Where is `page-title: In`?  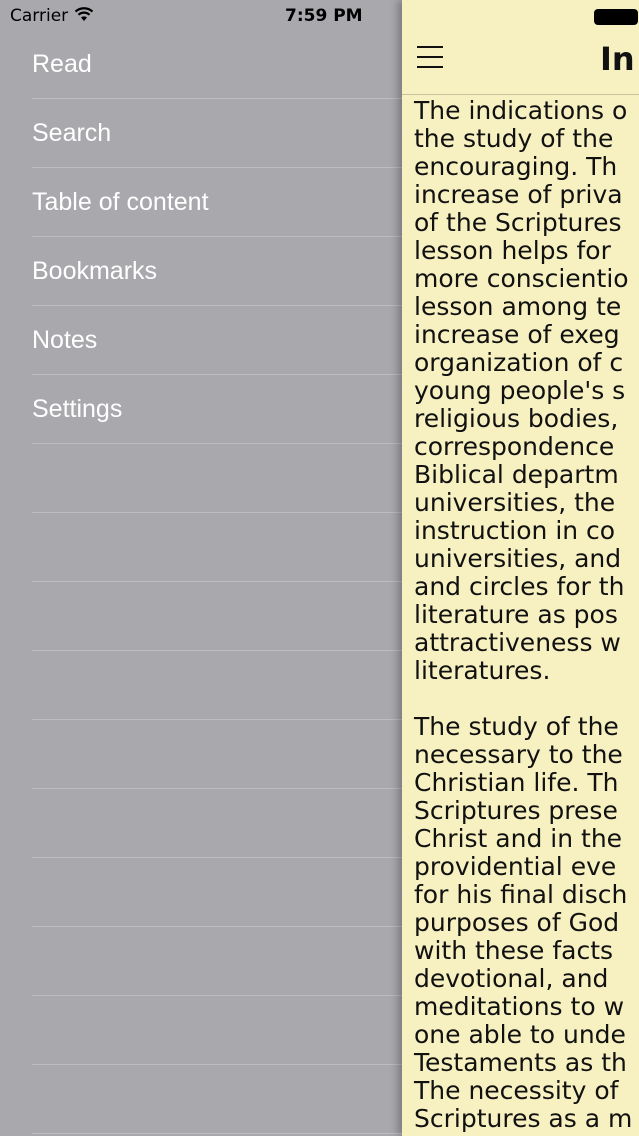
page-title: In is located at coordinates (617, 59).